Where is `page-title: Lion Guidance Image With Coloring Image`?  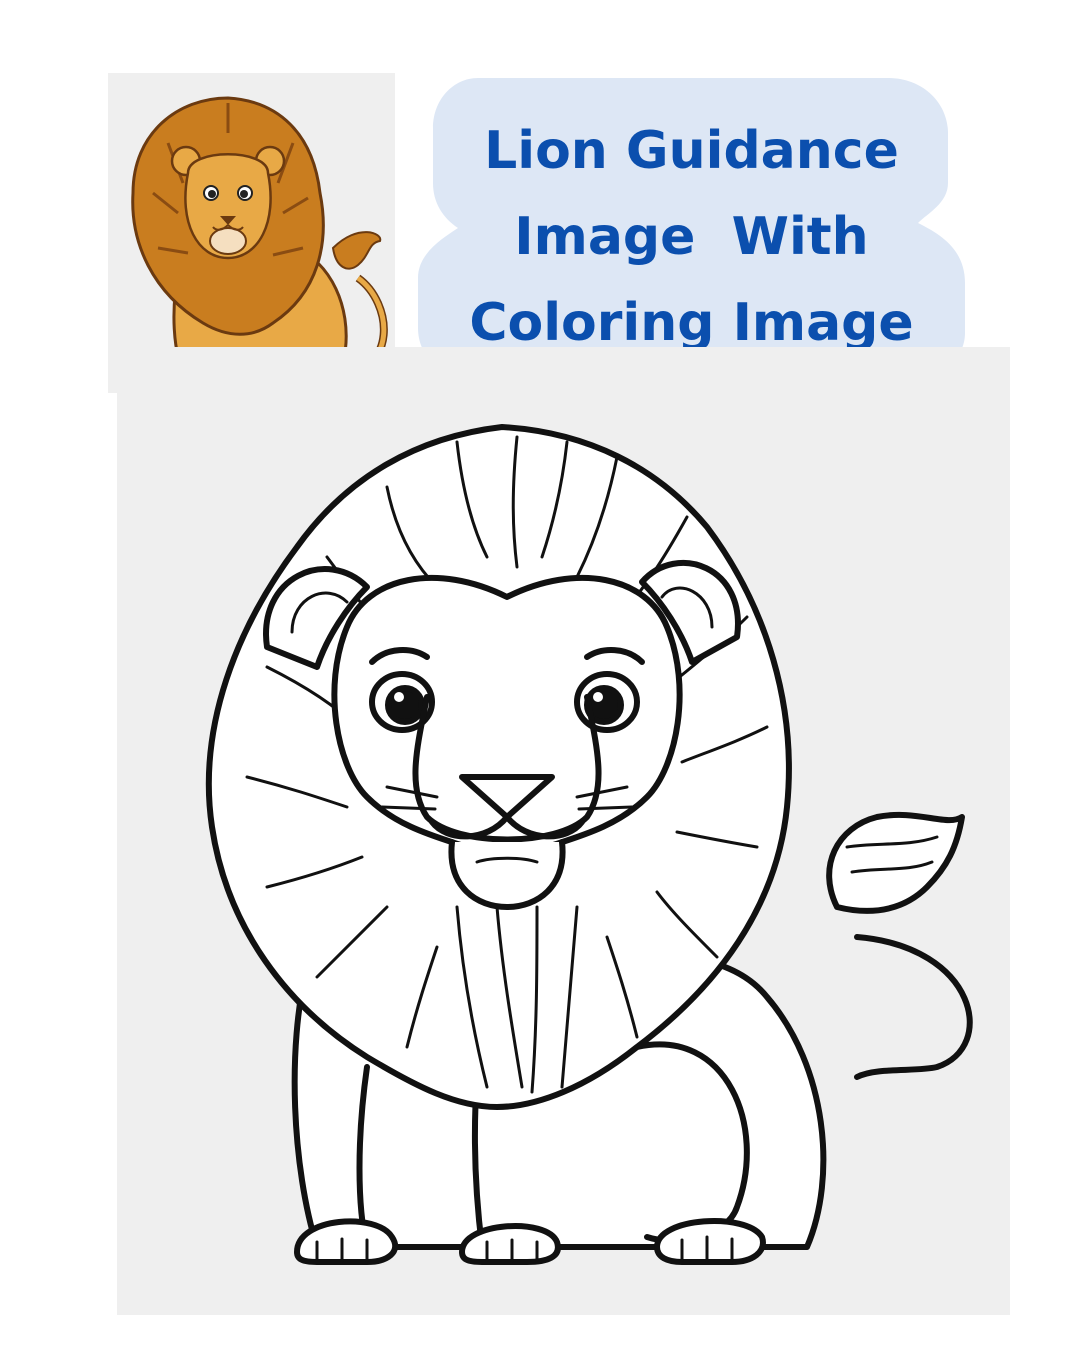
page-title: Lion Guidance Image With Coloring Image is located at coordinates (691, 237).